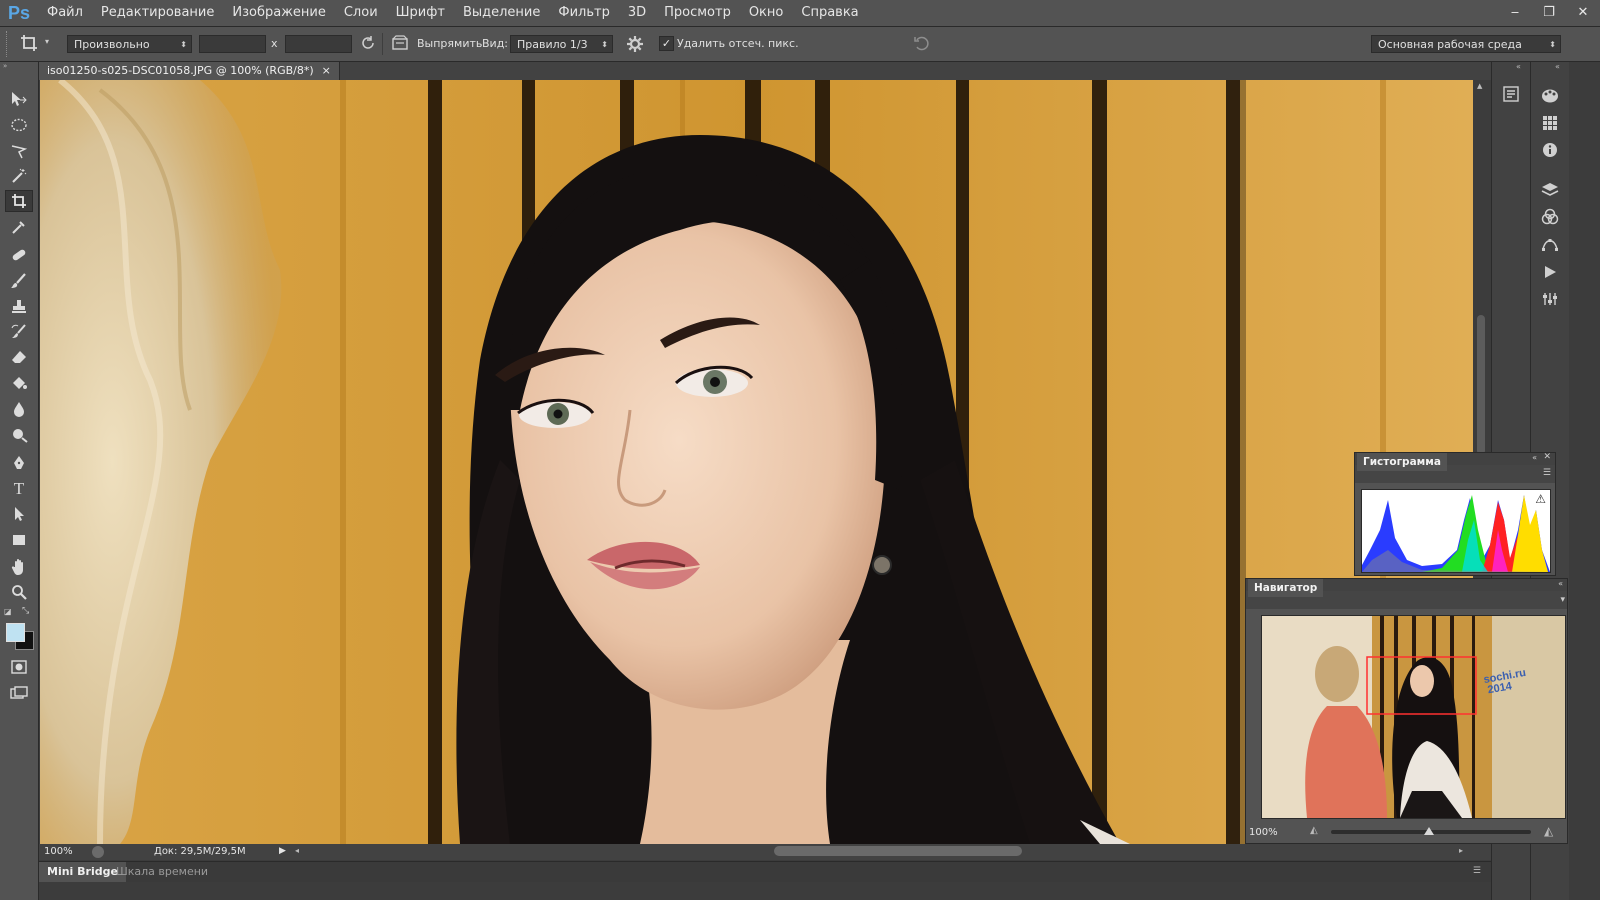  Describe the element at coordinates (829, 13) in the screenshot. I see `menu-help: Справка` at that location.